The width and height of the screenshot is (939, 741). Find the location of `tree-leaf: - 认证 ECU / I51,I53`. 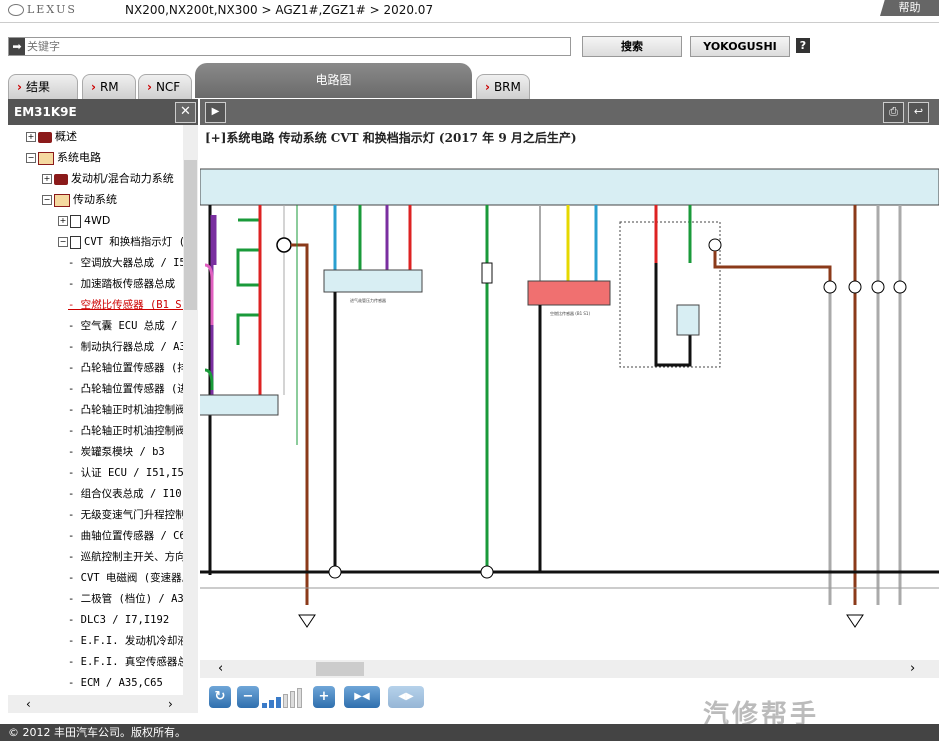

tree-leaf: - 认证 ECU / I51,I53 is located at coordinates (125, 473).